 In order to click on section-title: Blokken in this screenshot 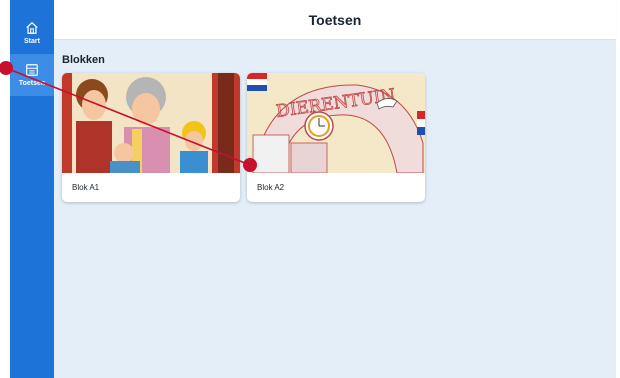, I will do `click(83, 60)`.